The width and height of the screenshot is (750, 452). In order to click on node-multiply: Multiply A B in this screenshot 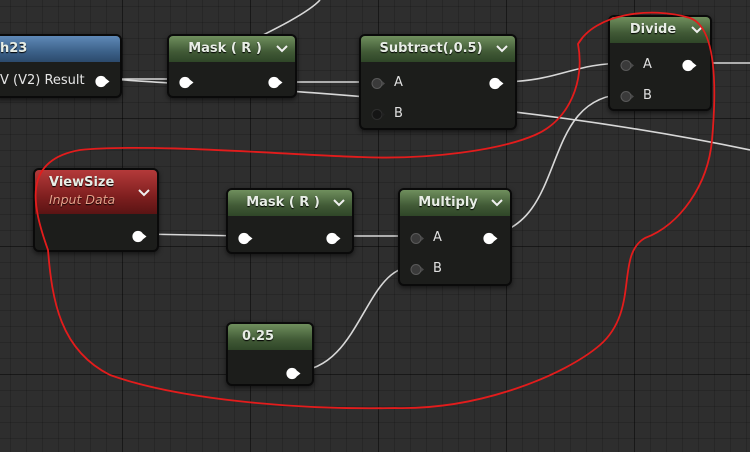, I will do `click(455, 237)`.